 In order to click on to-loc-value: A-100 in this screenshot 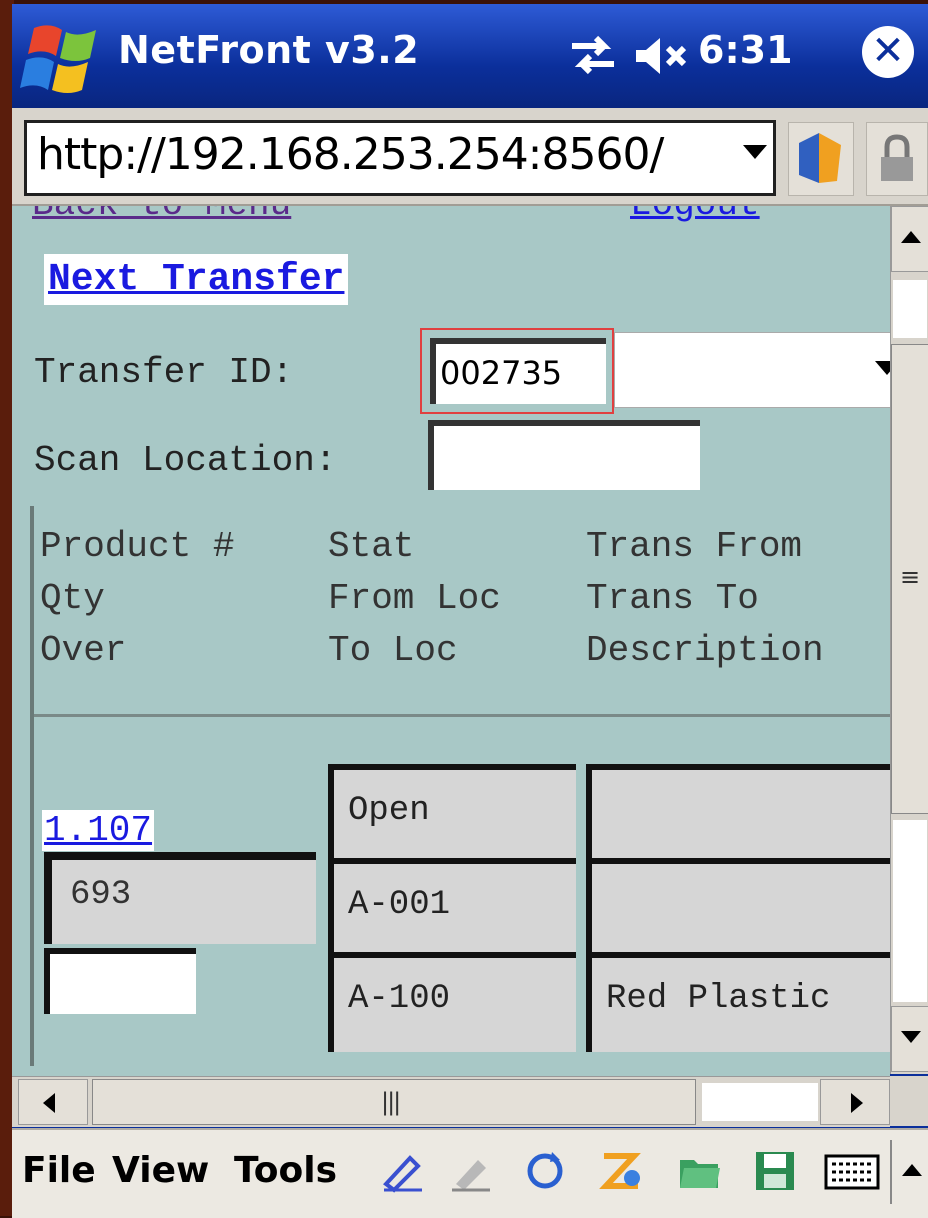, I will do `click(399, 999)`.